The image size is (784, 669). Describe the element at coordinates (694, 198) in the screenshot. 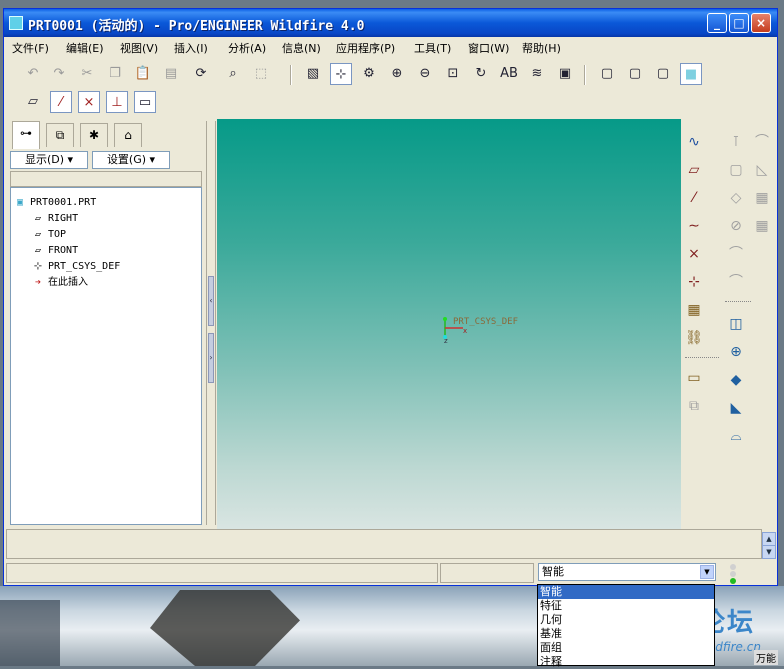

I see `datum-axis-tool-icon: ⁄` at that location.